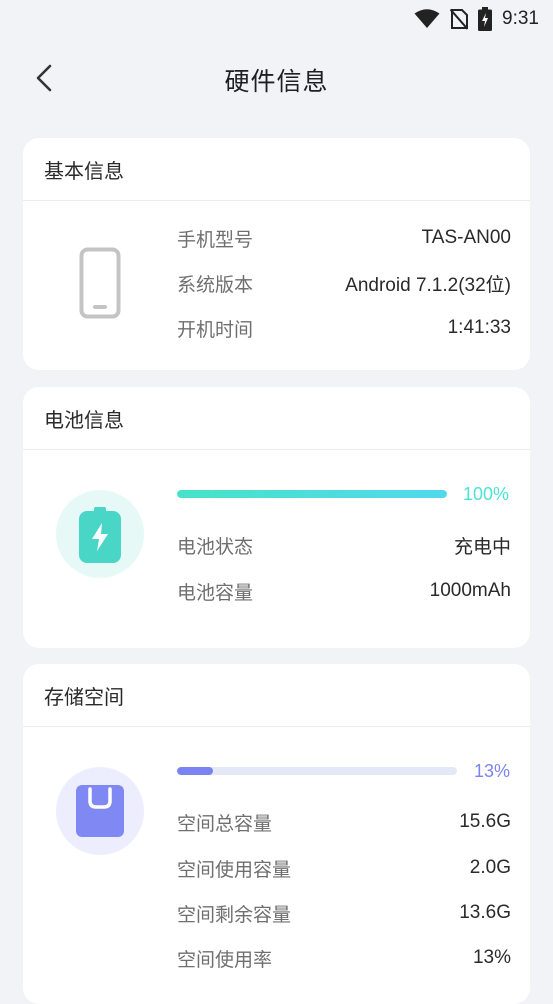 Image resolution: width=553 pixels, height=1004 pixels. What do you see at coordinates (100, 285) in the screenshot?
I see `phone-icon` at bounding box center [100, 285].